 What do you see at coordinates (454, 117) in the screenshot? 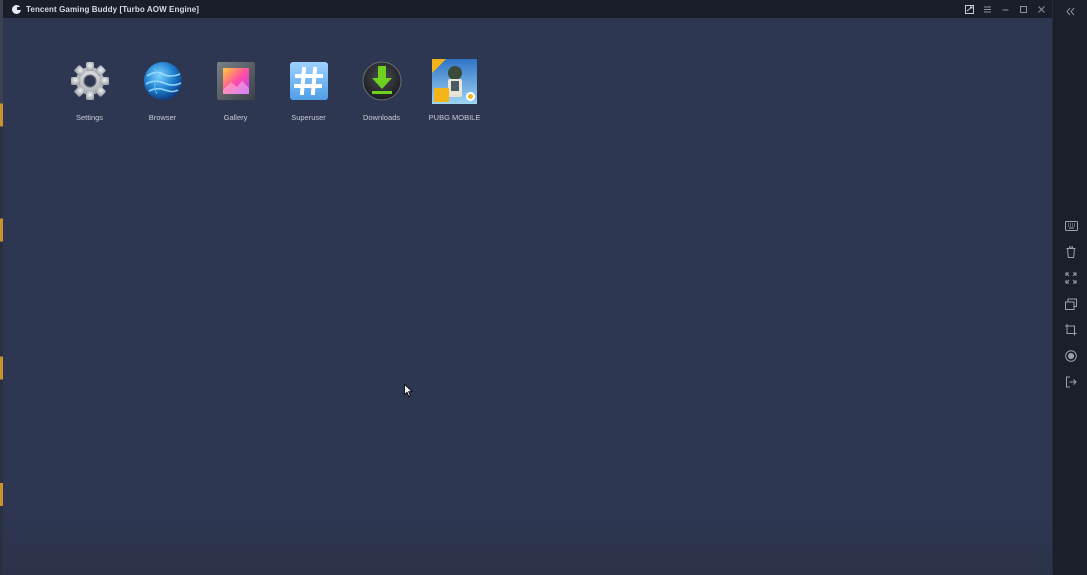
I see `app-label: PUBG MOBILE` at bounding box center [454, 117].